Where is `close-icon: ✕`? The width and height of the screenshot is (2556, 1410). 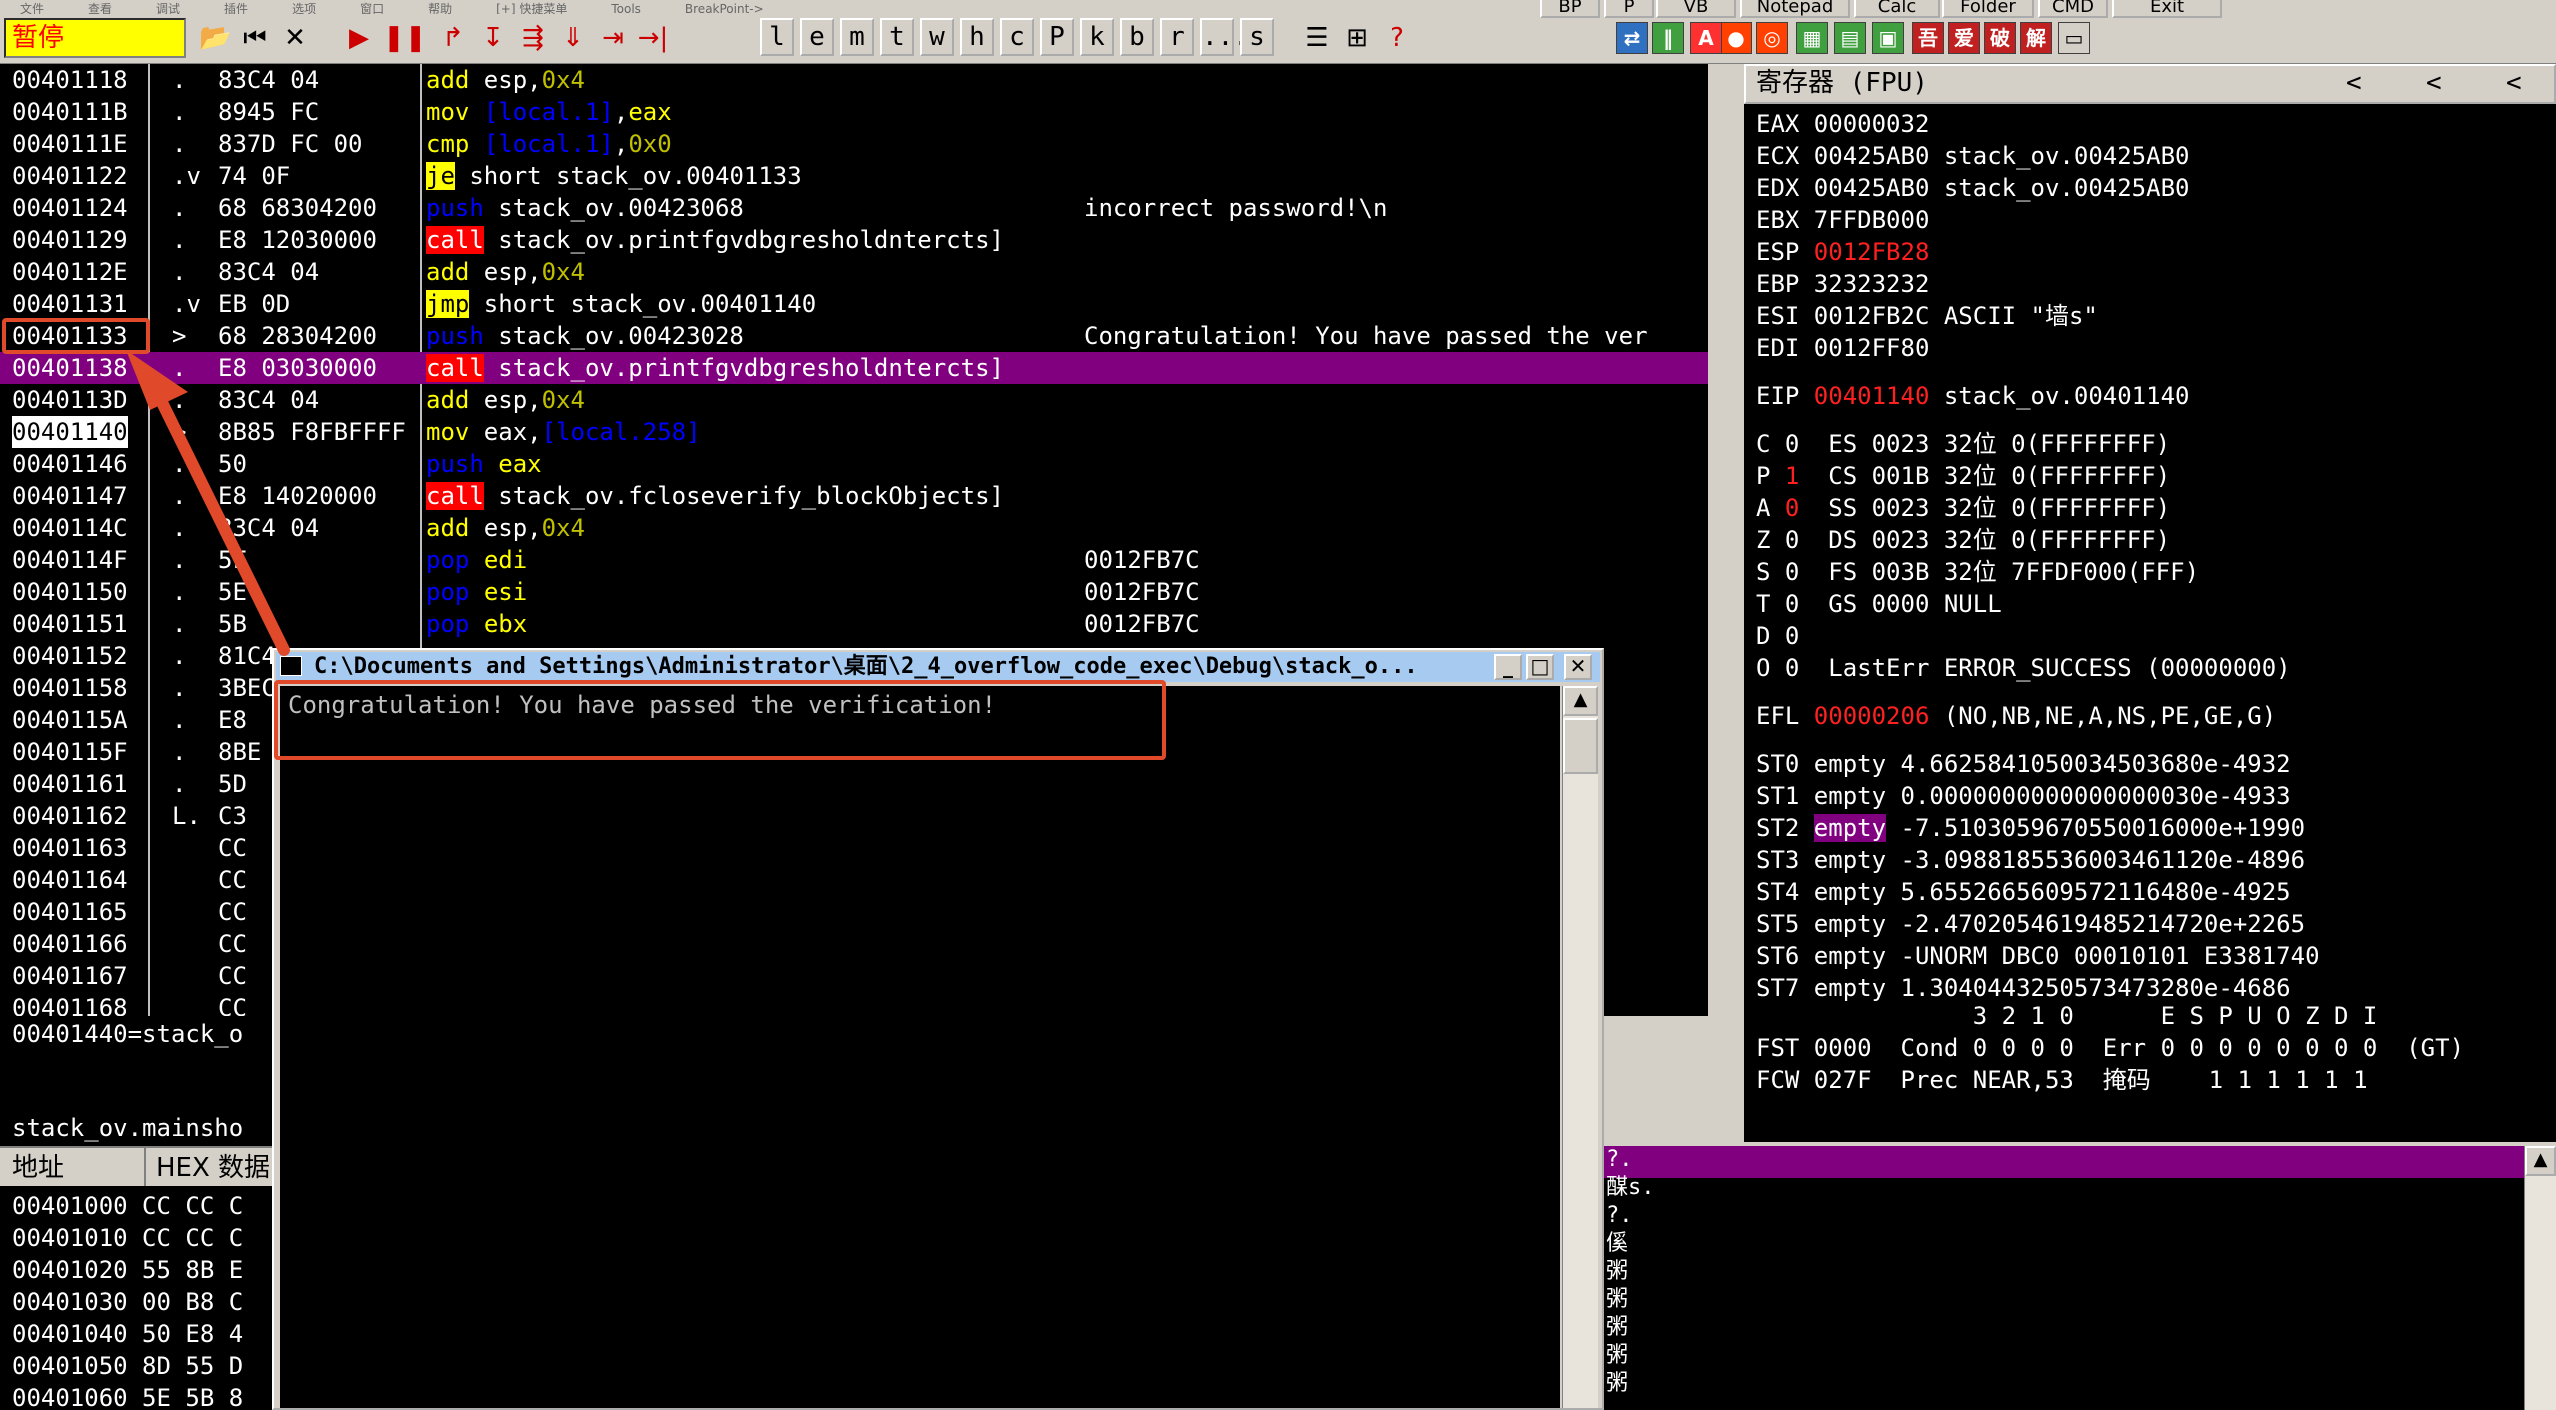 close-icon: ✕ is located at coordinates (295, 38).